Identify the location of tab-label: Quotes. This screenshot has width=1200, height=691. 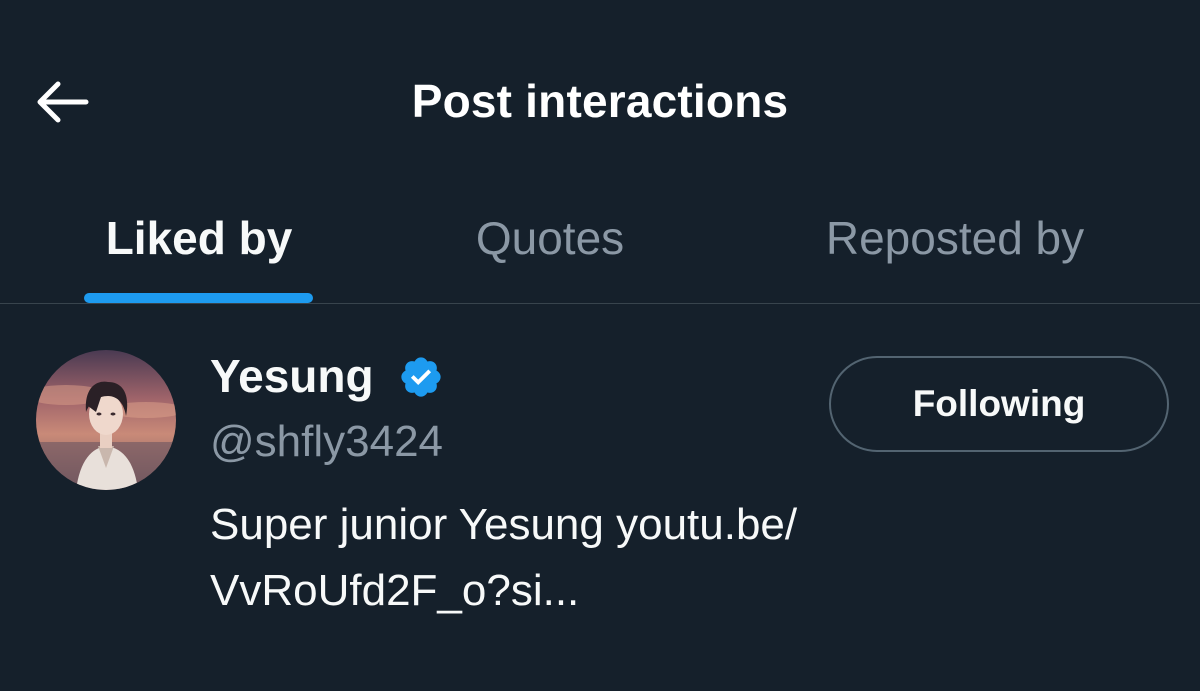
(550, 238).